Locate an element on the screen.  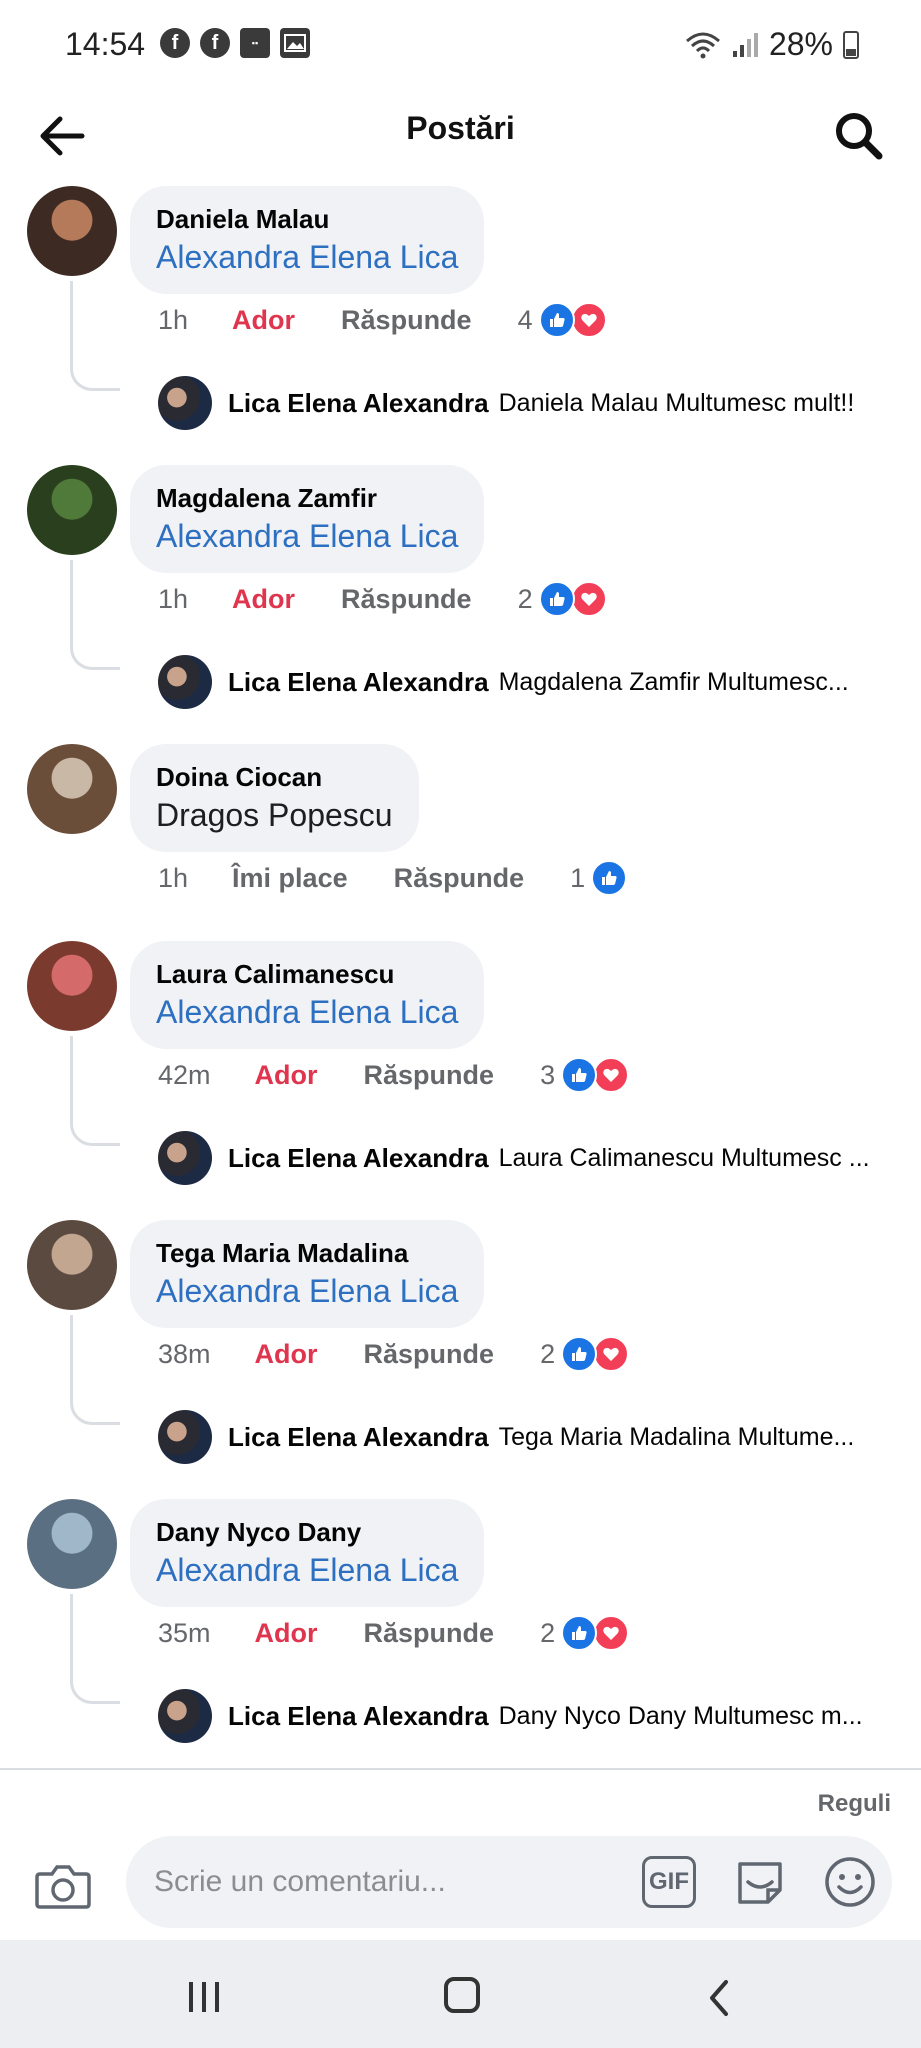
reaction-summary: 4 is located at coordinates (562, 320).